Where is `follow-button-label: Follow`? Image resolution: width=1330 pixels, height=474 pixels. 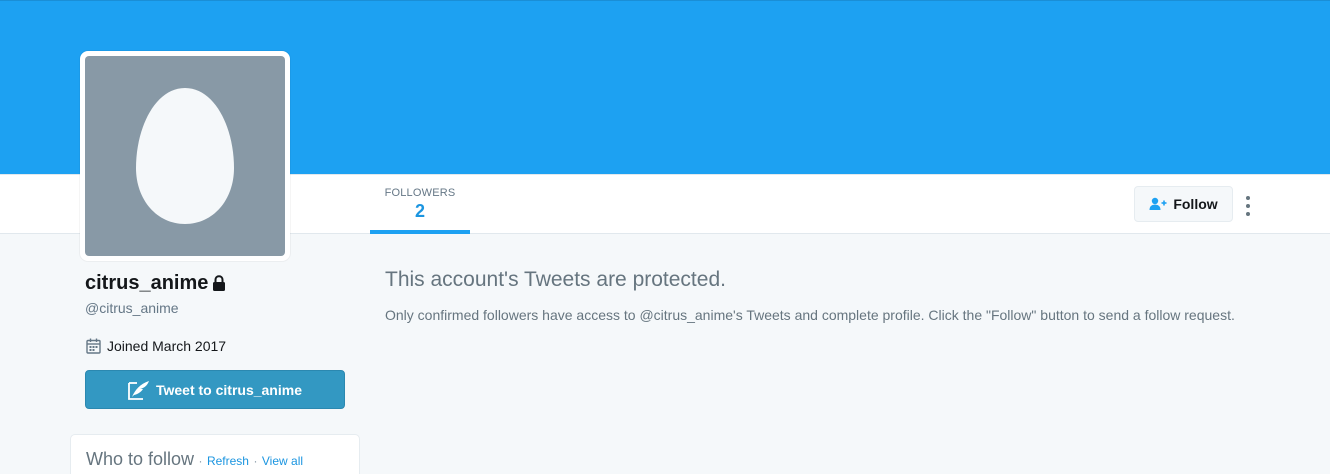 follow-button-label: Follow is located at coordinates (1195, 204).